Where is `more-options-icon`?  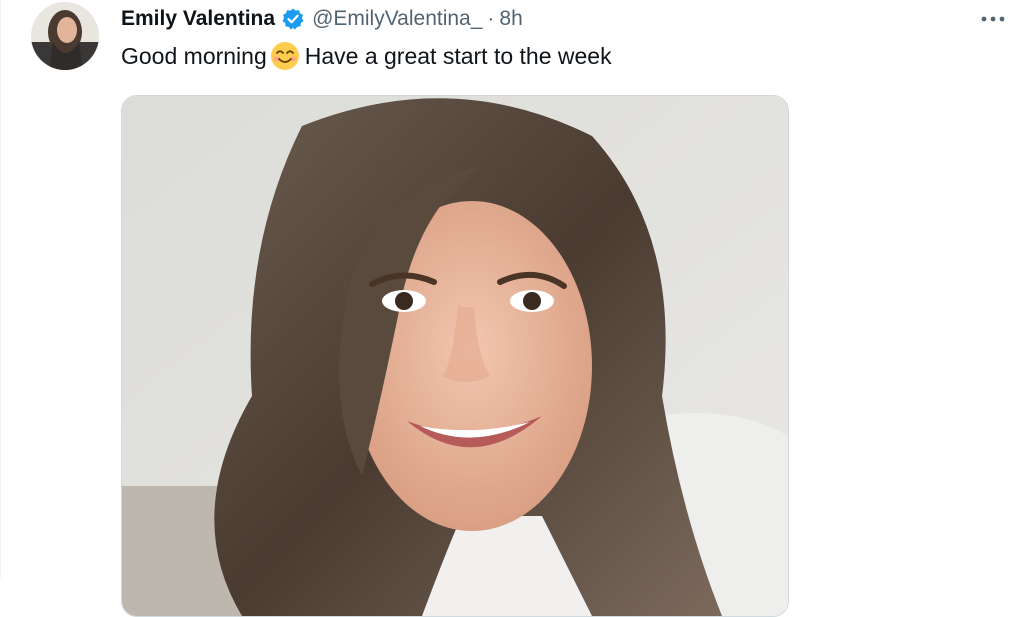 more-options-icon is located at coordinates (993, 19).